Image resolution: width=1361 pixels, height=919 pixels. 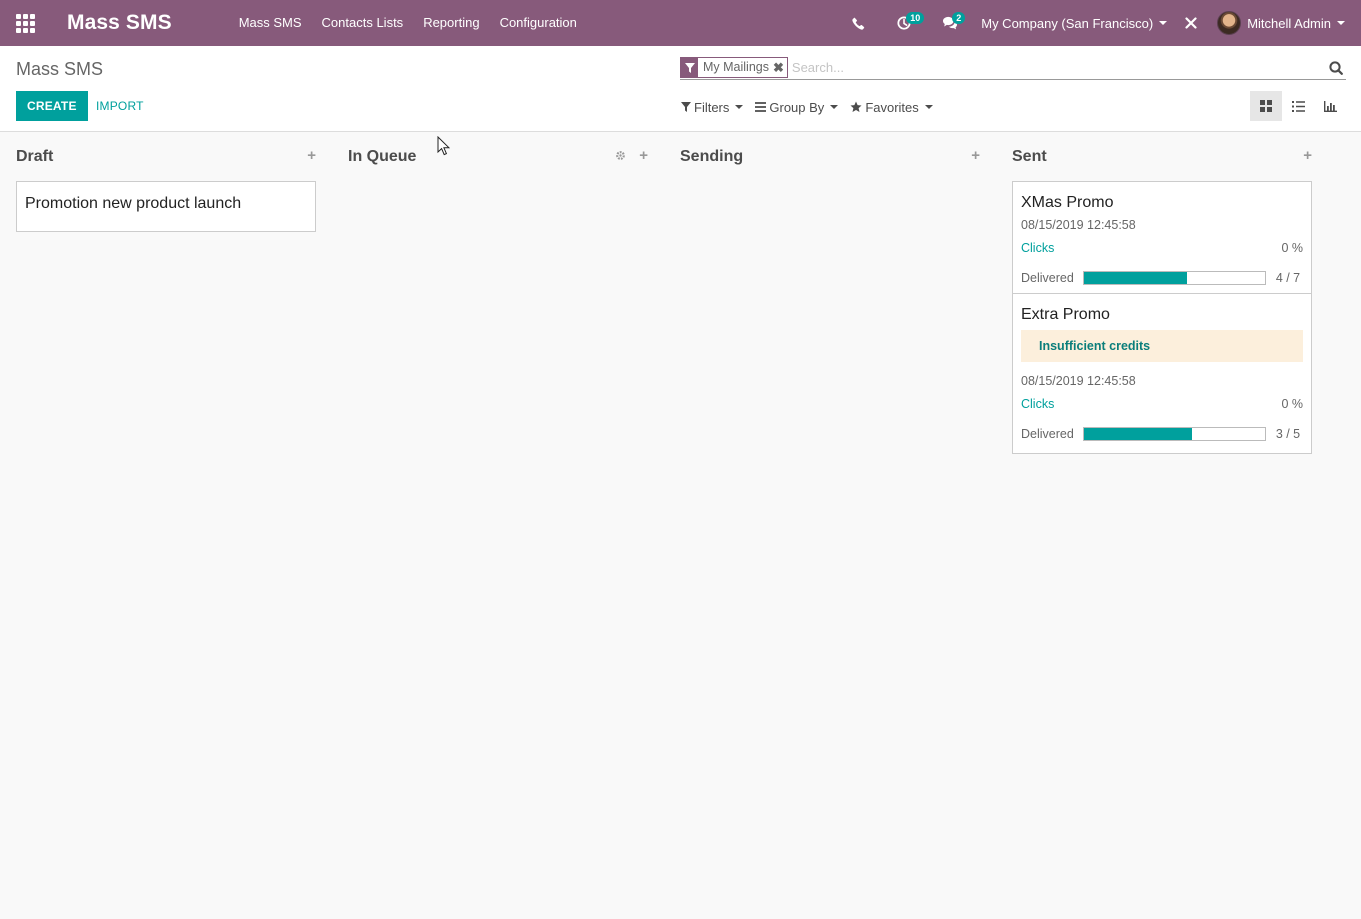 I want to click on search-options: Filters Group By Favorites, so click(x=813, y=107).